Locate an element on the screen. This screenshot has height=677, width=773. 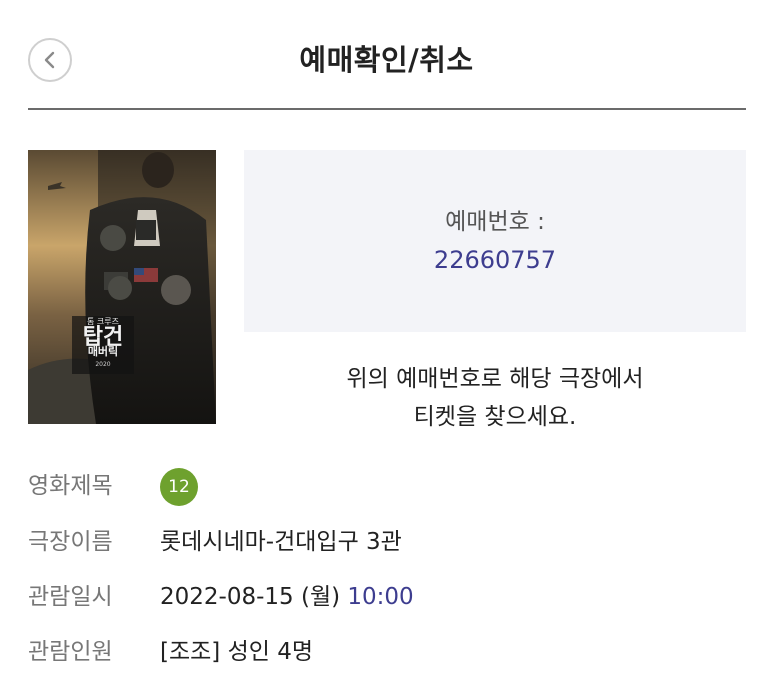
datetime-value: 2022-08-15 (월) 10:00 is located at coordinates (287, 597).